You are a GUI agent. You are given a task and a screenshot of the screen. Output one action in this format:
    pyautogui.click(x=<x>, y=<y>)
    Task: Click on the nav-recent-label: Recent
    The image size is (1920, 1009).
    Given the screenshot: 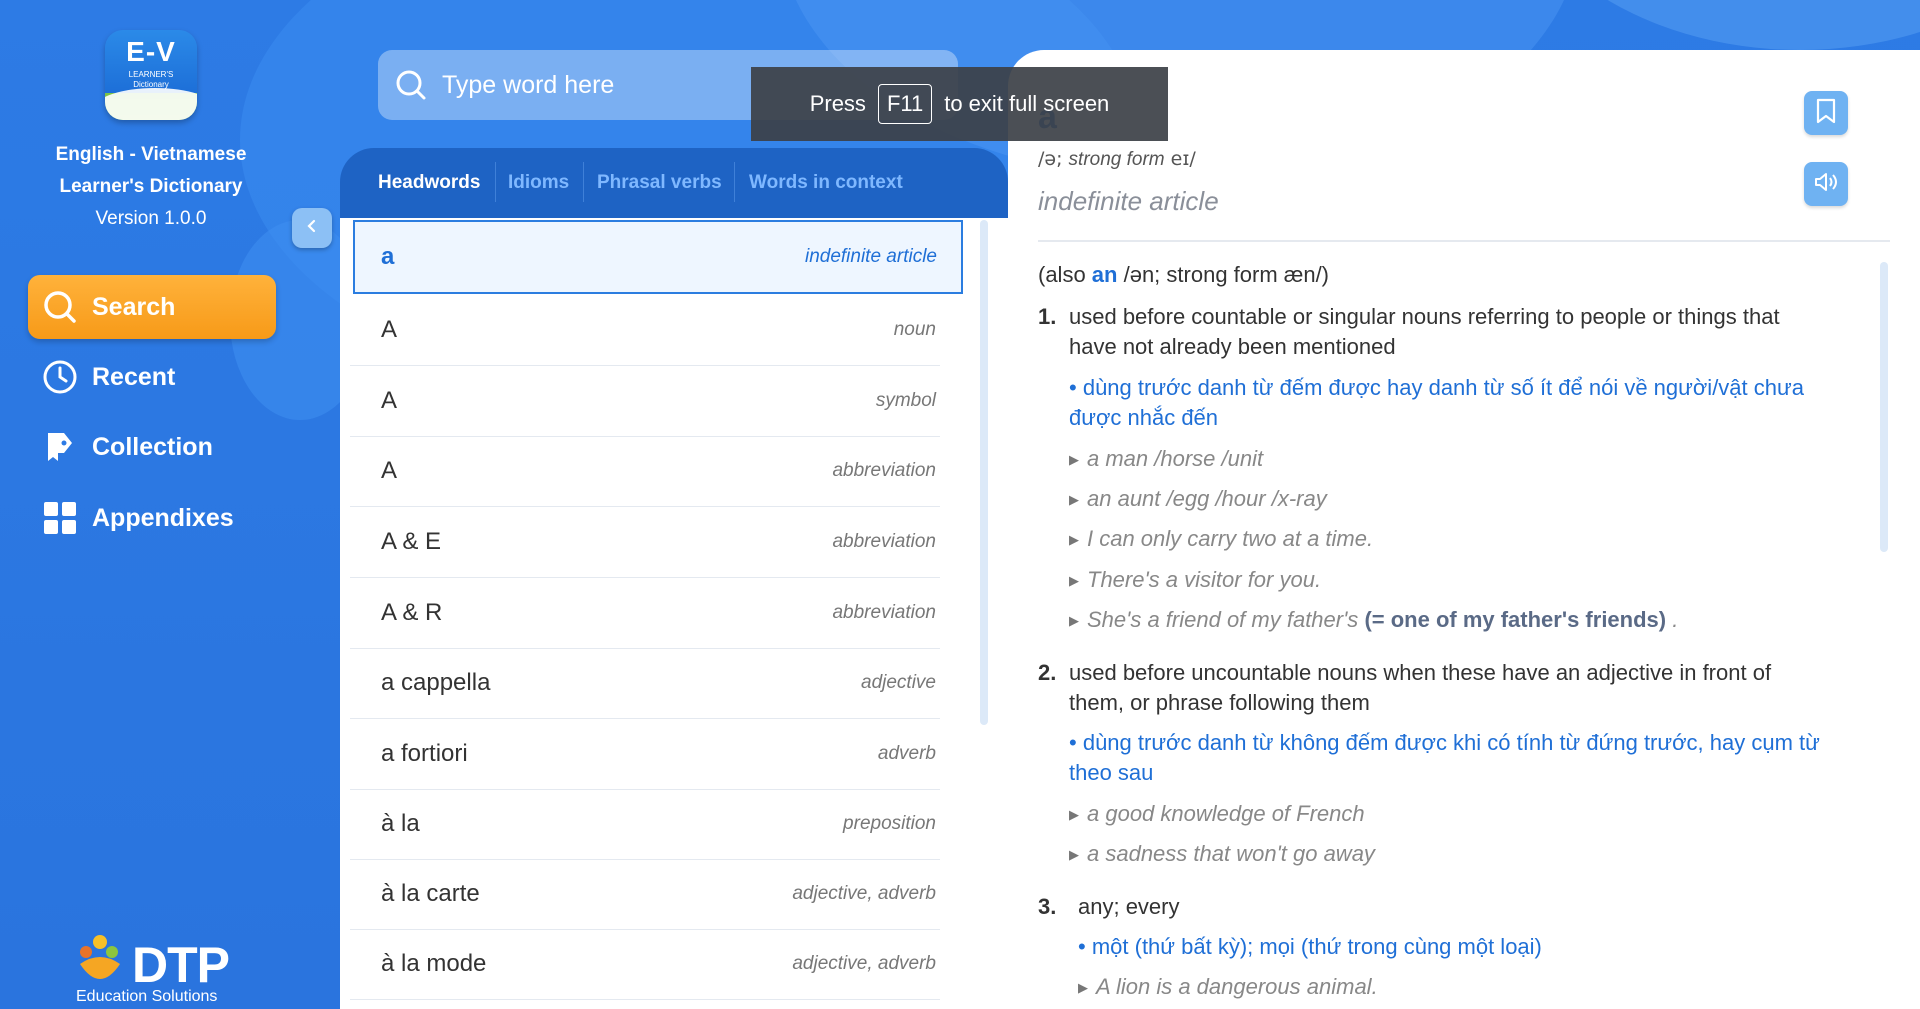 What is the action you would take?
    pyautogui.click(x=134, y=376)
    